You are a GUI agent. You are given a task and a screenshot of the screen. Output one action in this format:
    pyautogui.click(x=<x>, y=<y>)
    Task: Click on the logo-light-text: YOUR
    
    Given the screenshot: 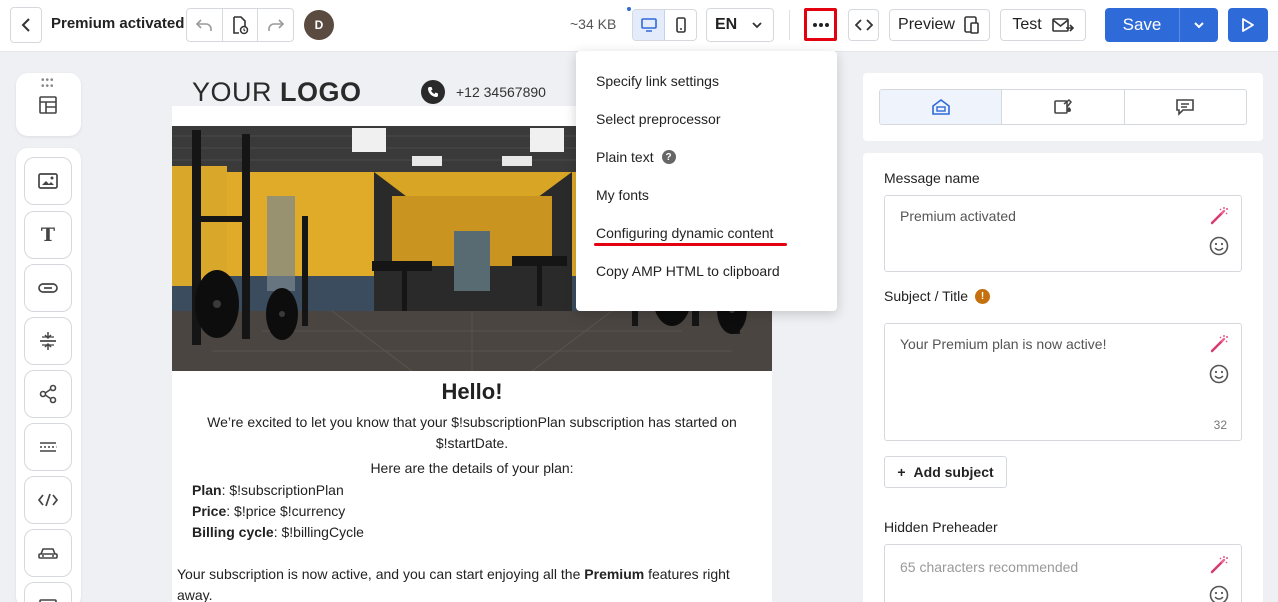 What is the action you would take?
    pyautogui.click(x=236, y=92)
    